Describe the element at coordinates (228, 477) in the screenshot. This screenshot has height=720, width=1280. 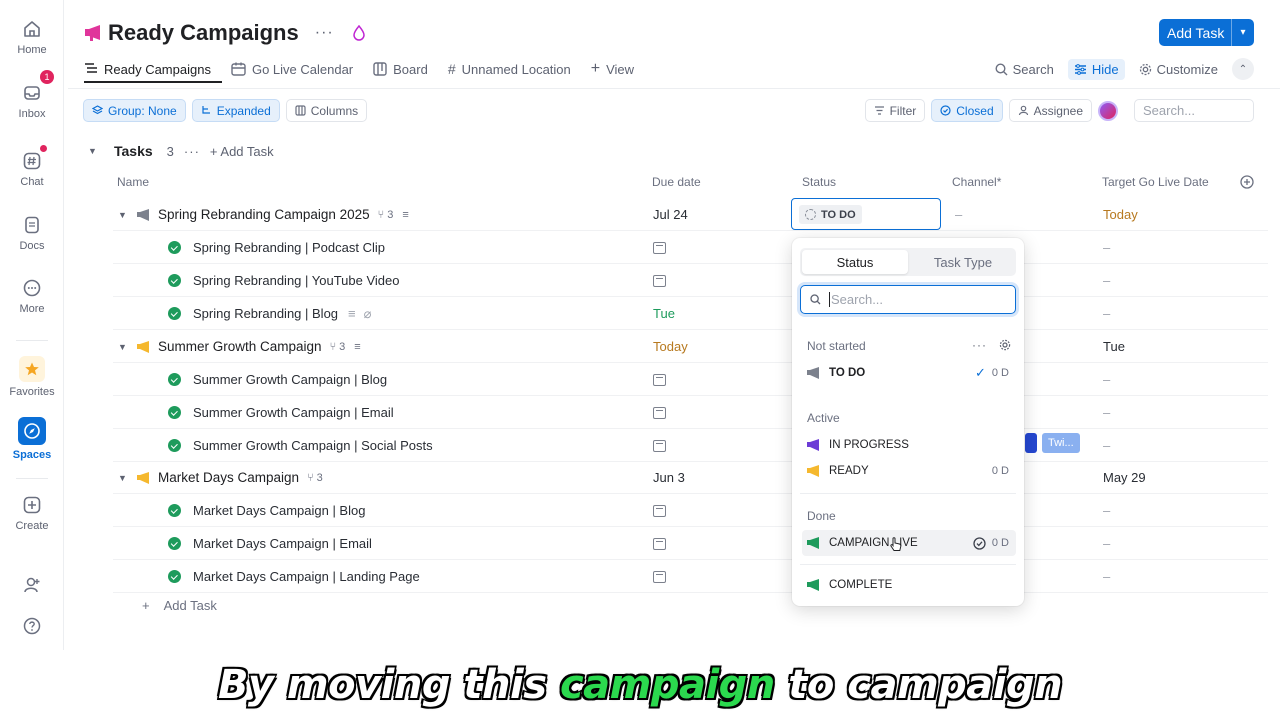
I see `row-name: Market Days Campaign` at that location.